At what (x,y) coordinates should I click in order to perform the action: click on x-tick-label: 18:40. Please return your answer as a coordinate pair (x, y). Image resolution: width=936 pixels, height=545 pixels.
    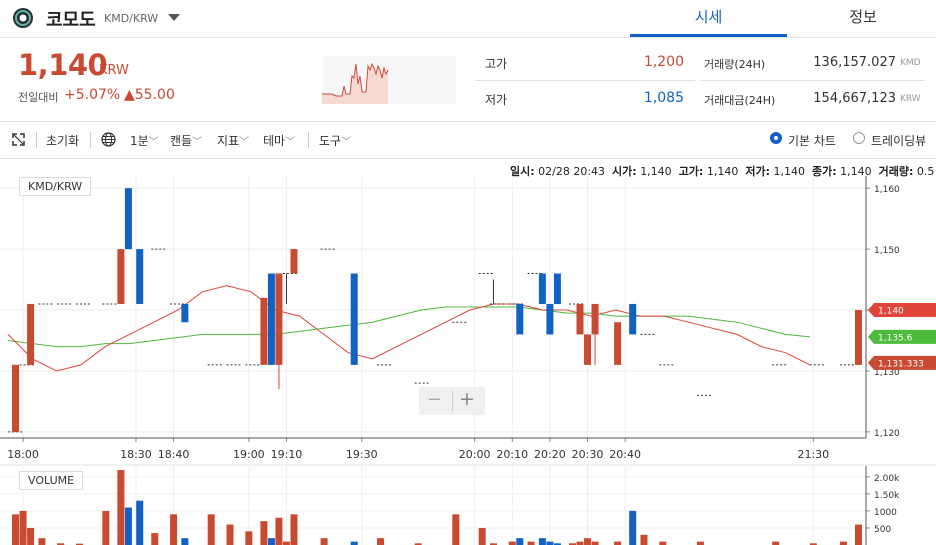
    Looking at the image, I should click on (174, 454).